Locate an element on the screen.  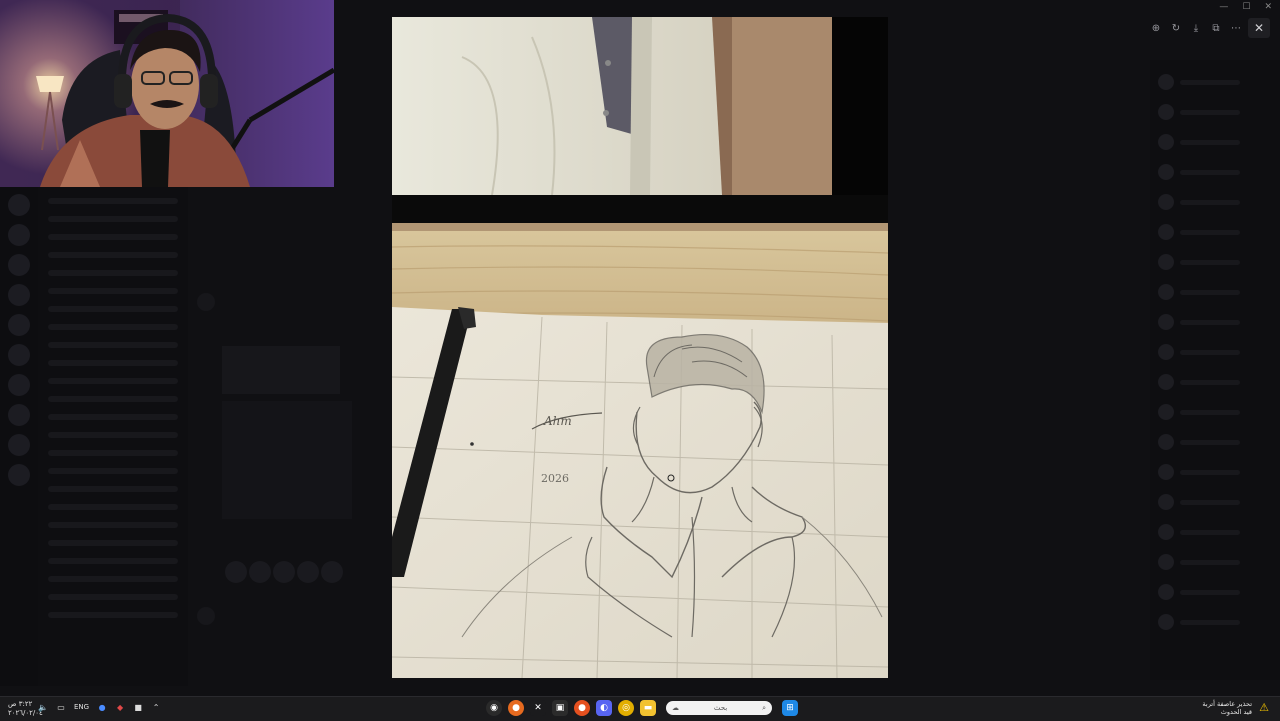
rotate-icon: ↻ is located at coordinates (1176, 28).